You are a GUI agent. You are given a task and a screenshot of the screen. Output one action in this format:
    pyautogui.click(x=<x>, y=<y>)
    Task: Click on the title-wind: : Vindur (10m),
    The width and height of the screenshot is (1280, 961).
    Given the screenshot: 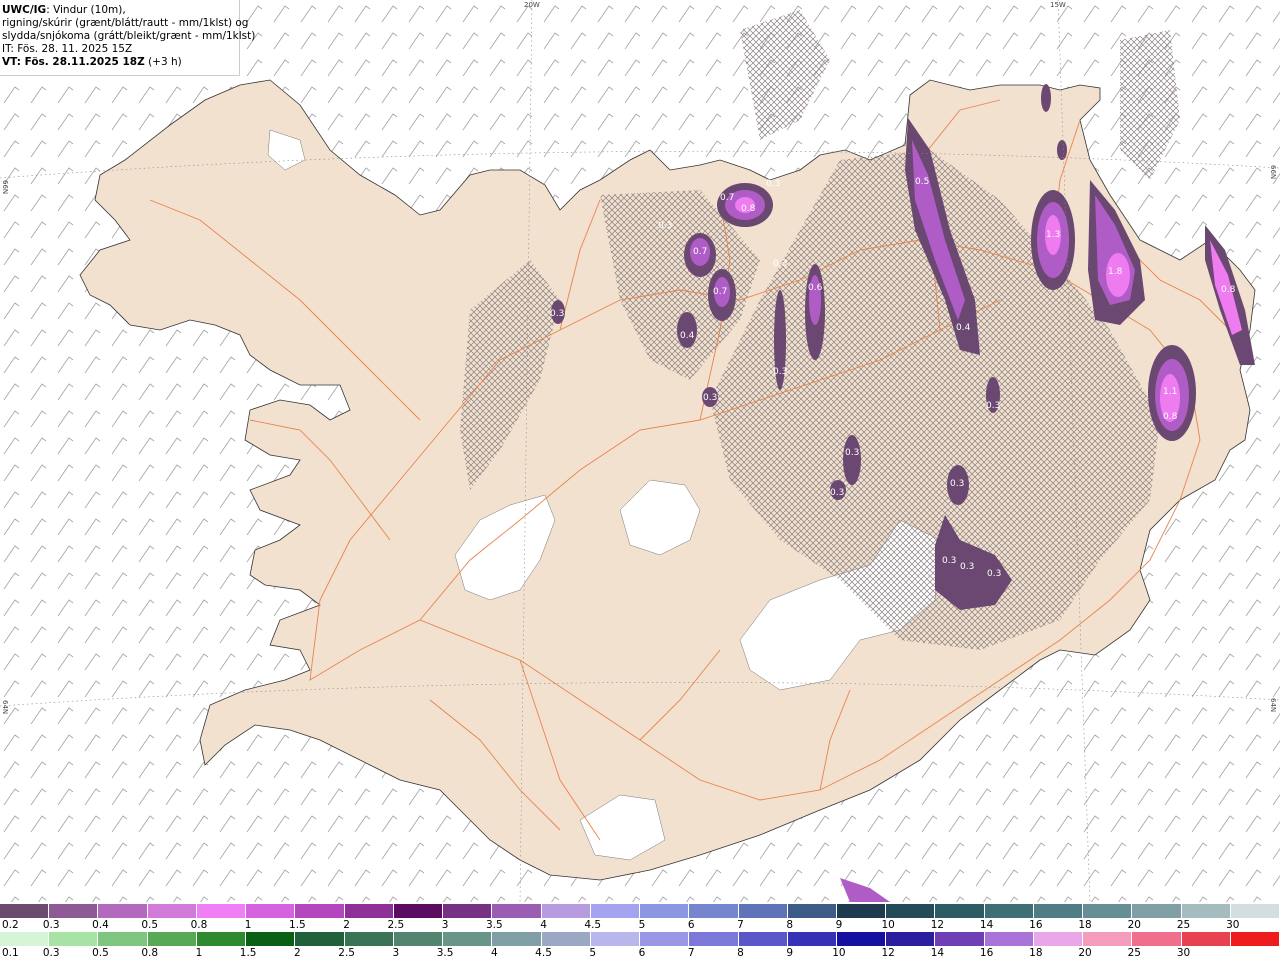 What is the action you would take?
    pyautogui.click(x=86, y=10)
    